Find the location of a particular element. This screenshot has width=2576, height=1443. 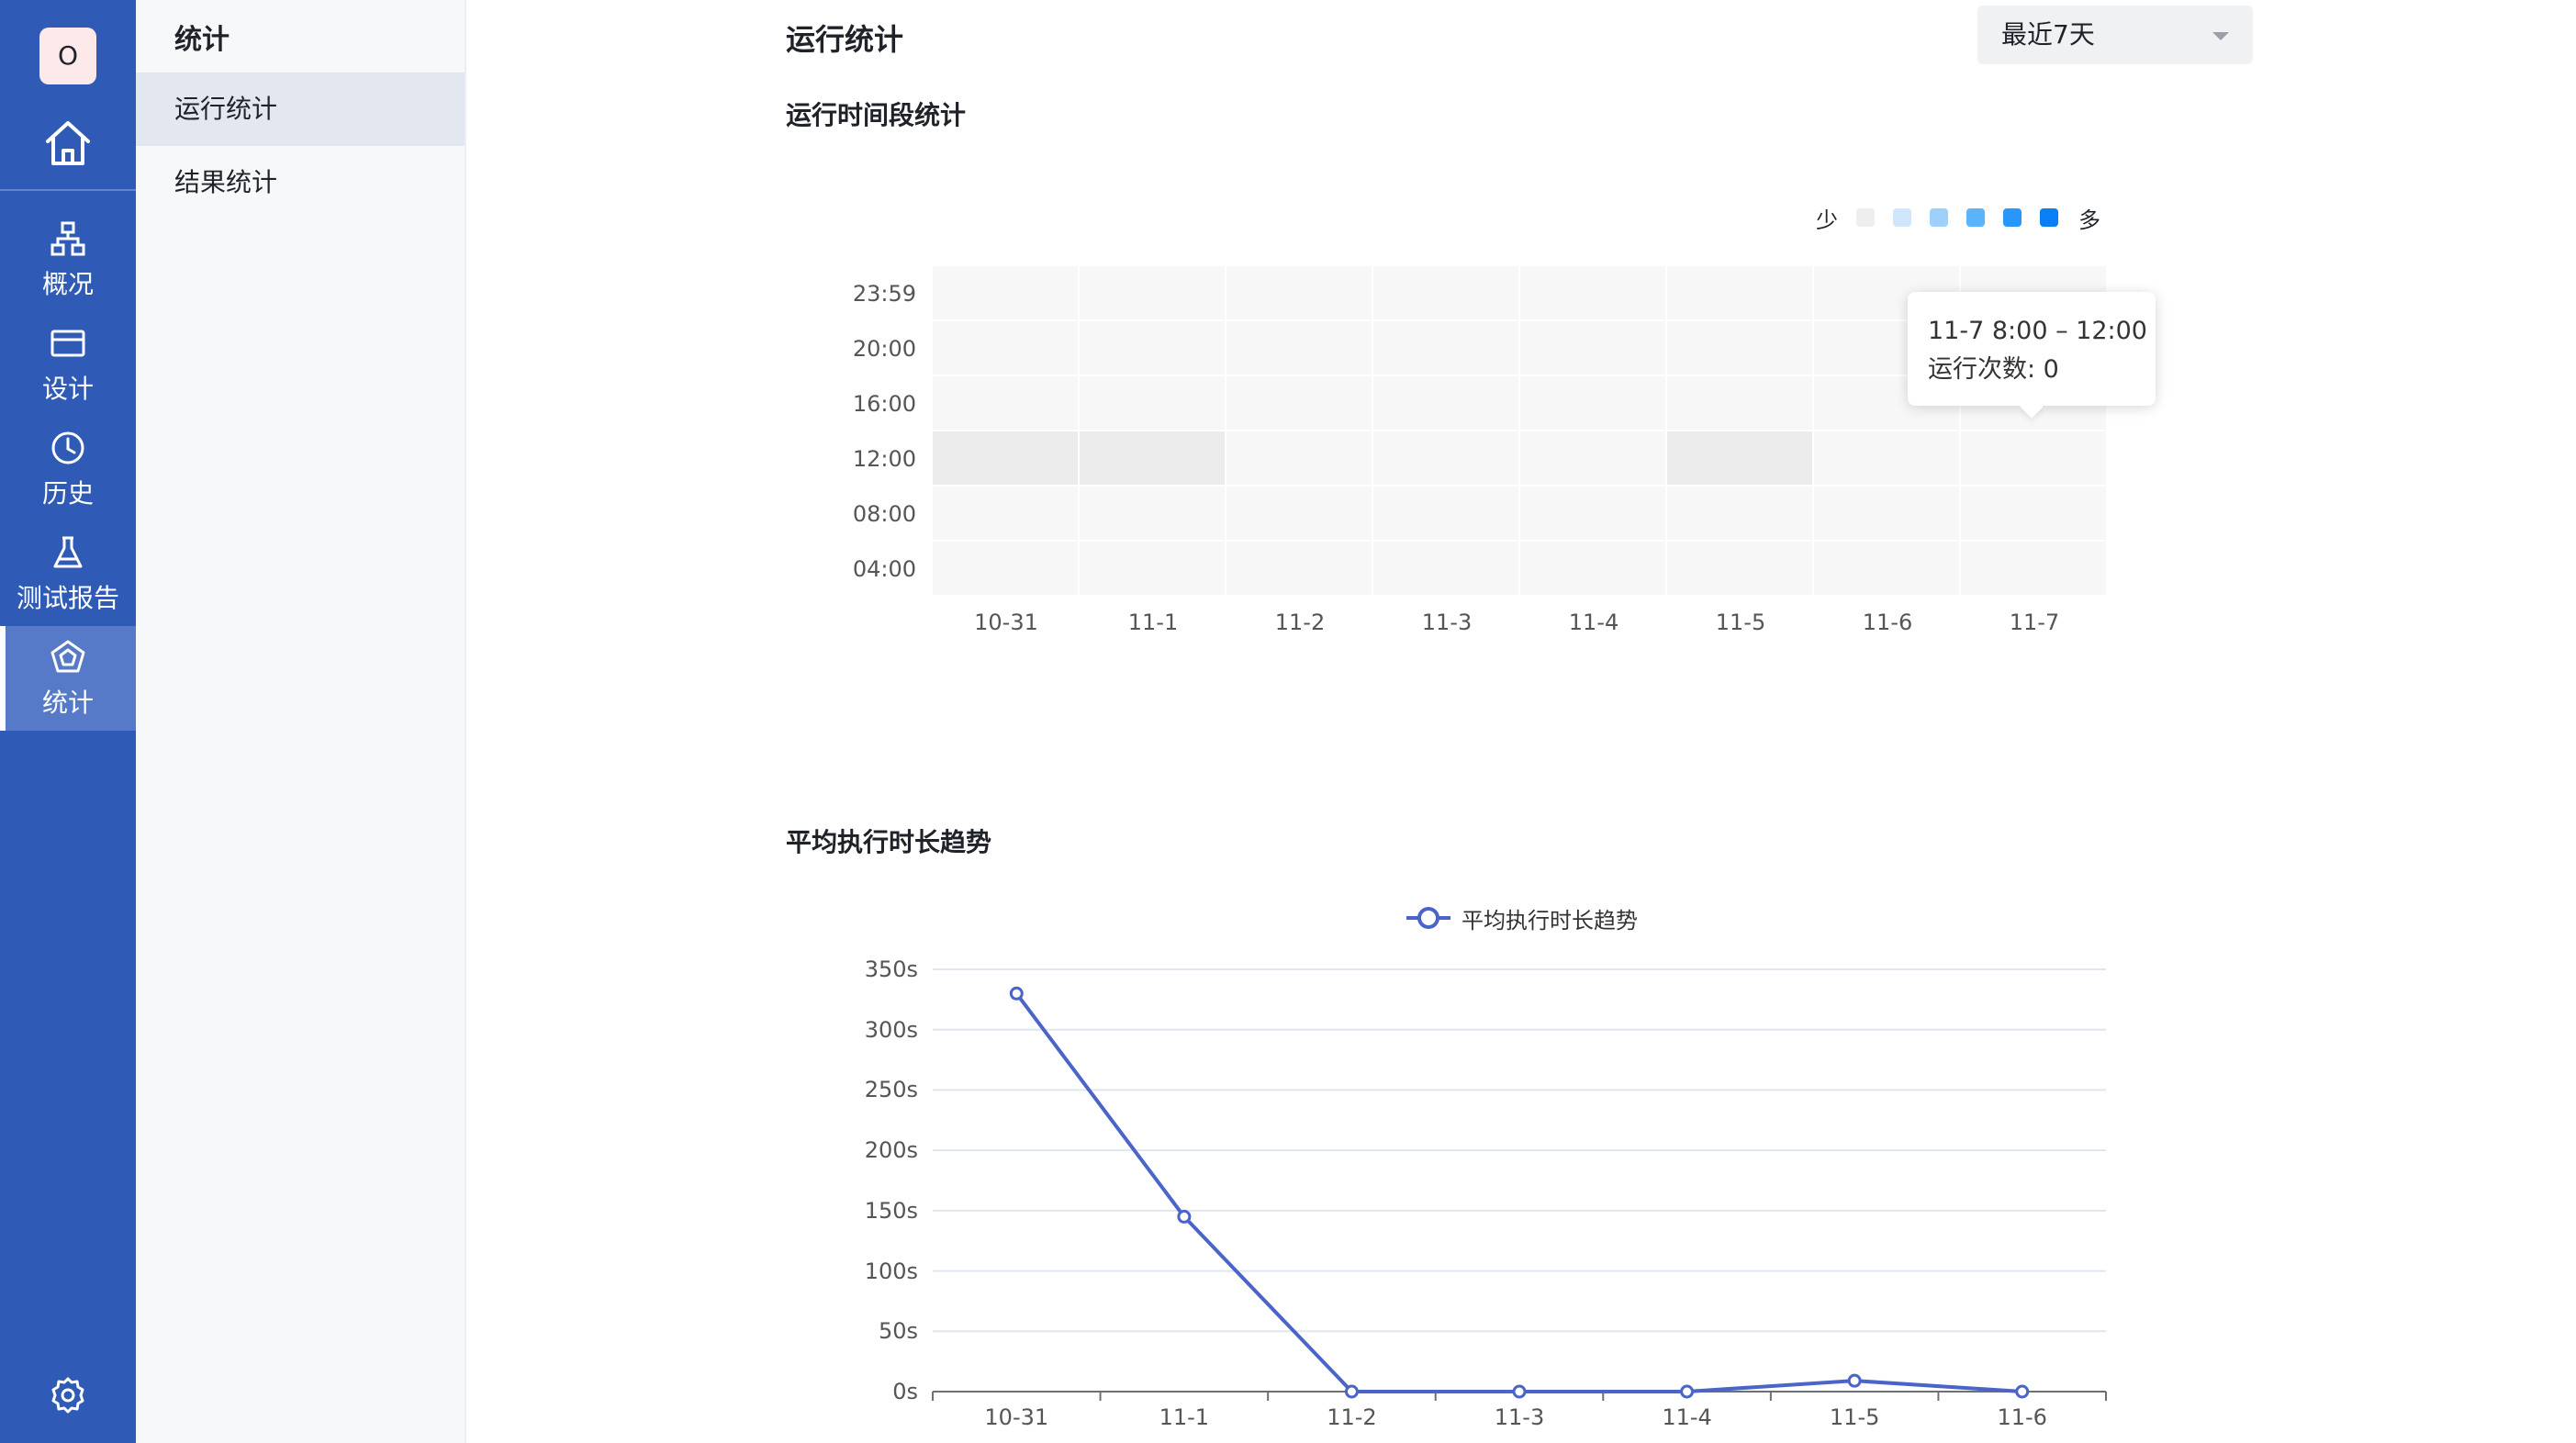

subnav-item-result-stats: 结果统计 is located at coordinates (300, 182).